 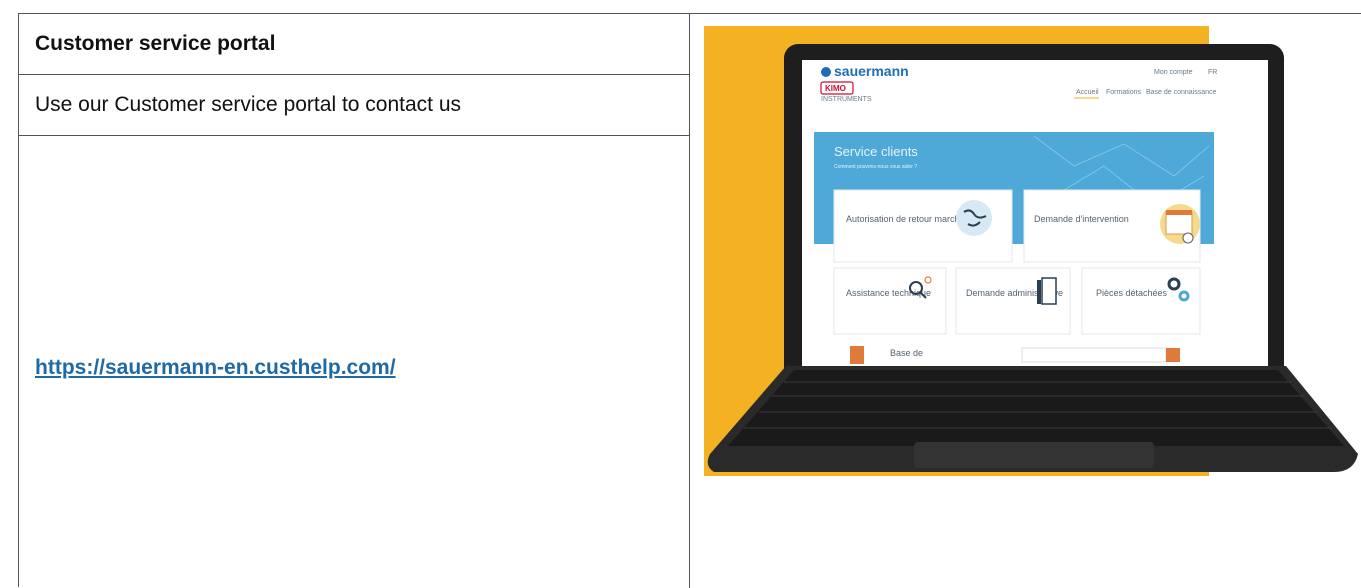 What do you see at coordinates (354, 44) in the screenshot?
I see `title-row: Customer service portal` at bounding box center [354, 44].